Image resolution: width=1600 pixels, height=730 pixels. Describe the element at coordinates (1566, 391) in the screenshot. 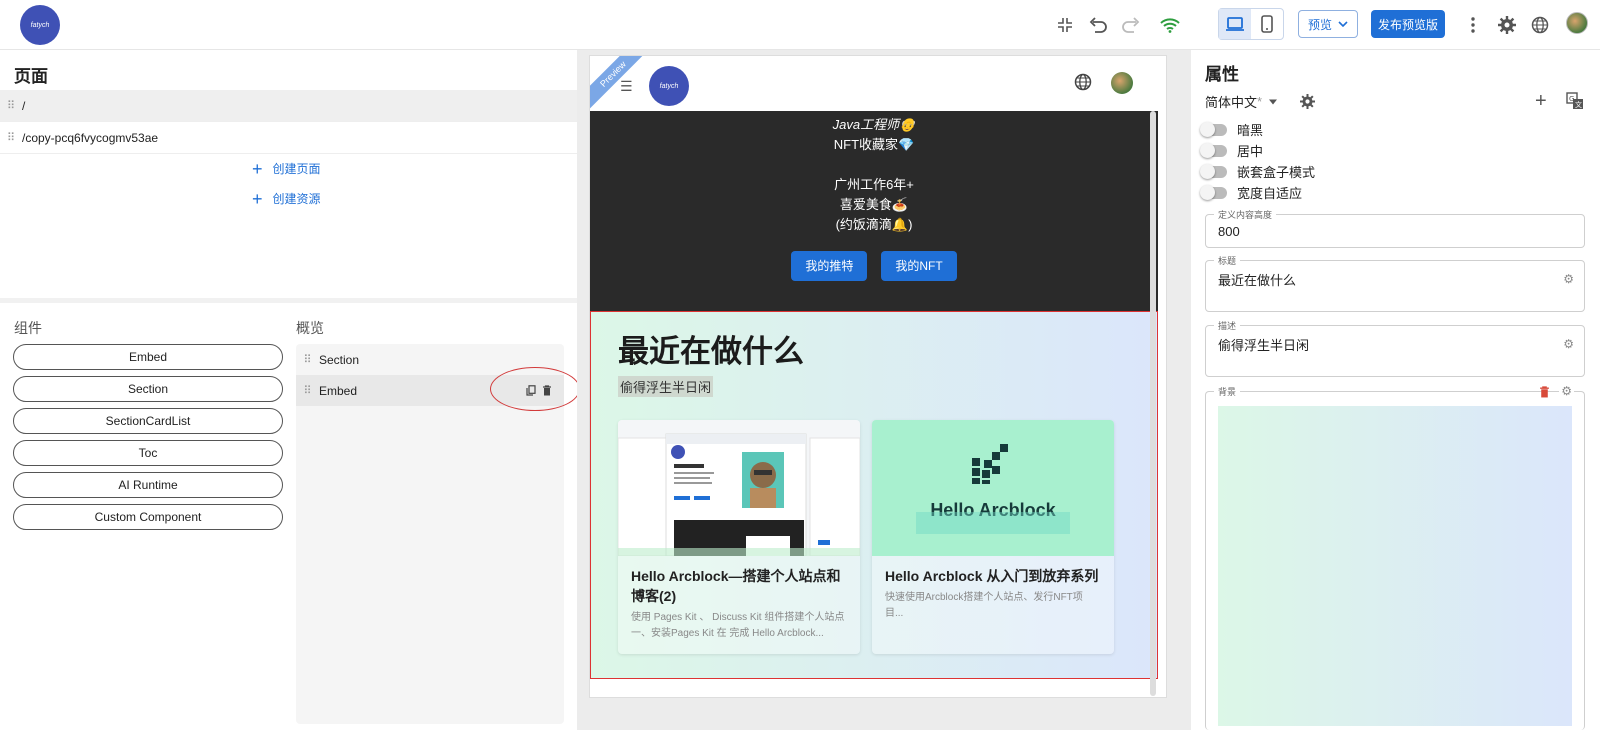

I see `background-settings-icon: ⚙` at that location.